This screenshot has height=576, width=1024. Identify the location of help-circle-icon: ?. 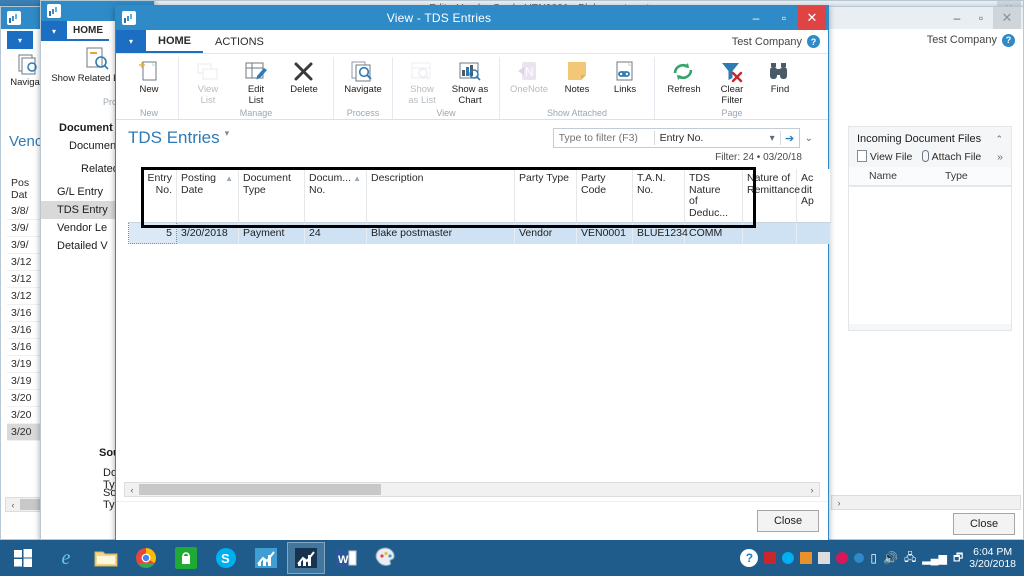
(749, 558).